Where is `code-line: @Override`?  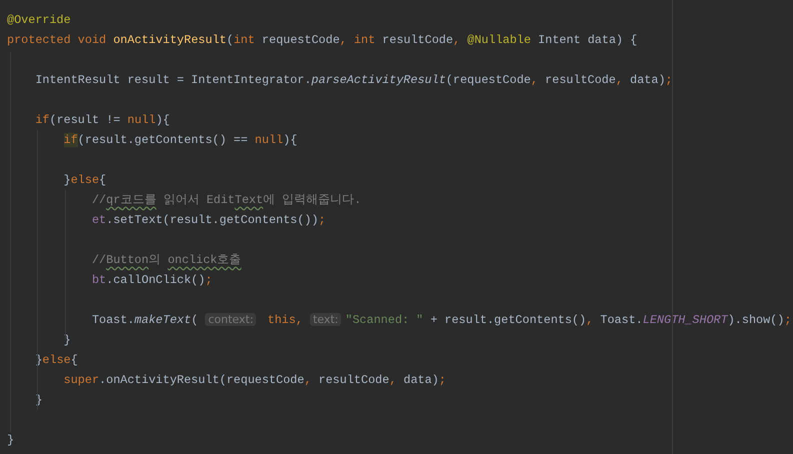 code-line: @Override is located at coordinates (39, 20).